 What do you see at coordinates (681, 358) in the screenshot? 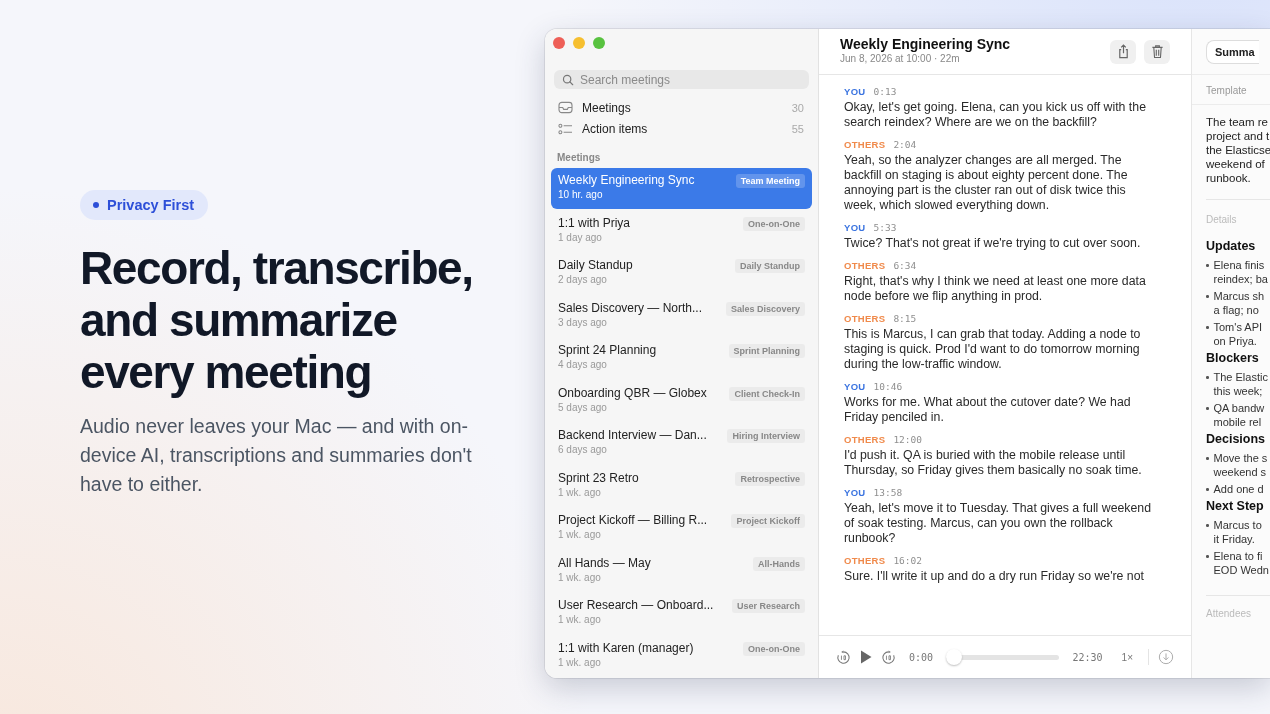
I see `meeting-item: Sprint 24 Planning 4 days ago Sprint Planning` at bounding box center [681, 358].